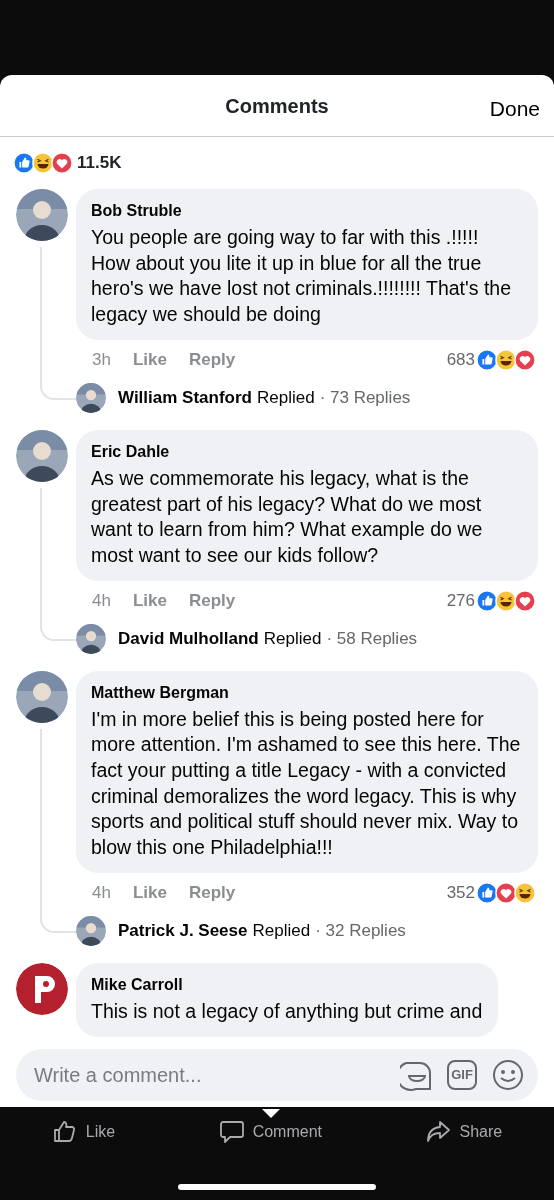 Image resolution: width=554 pixels, height=1200 pixels. Describe the element at coordinates (306, 211) in the screenshot. I see `commenter-name: Bob Struble` at that location.